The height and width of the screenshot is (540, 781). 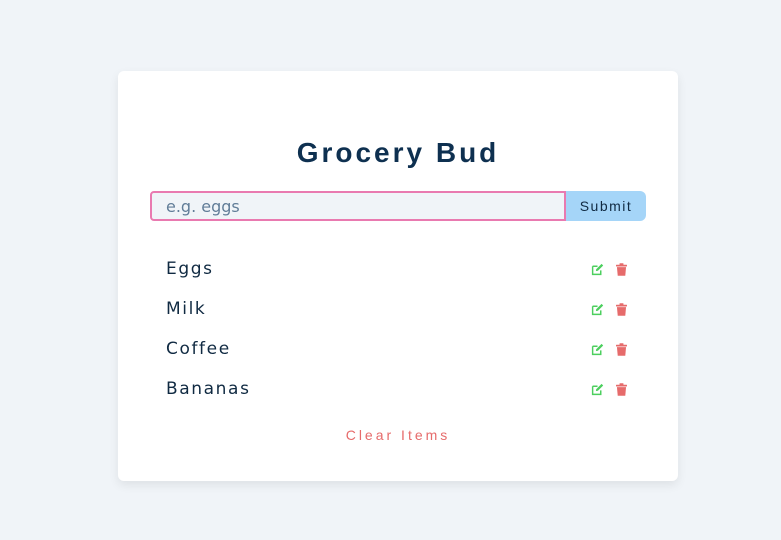 What do you see at coordinates (398, 152) in the screenshot?
I see `page-title: Grocery Bud` at bounding box center [398, 152].